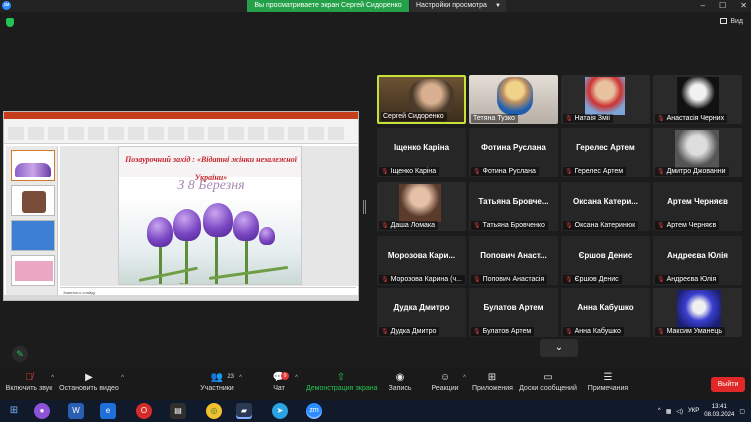 The image size is (751, 422). I want to click on participant-tile: 🎙 Даша Ломака, so click(421, 206).